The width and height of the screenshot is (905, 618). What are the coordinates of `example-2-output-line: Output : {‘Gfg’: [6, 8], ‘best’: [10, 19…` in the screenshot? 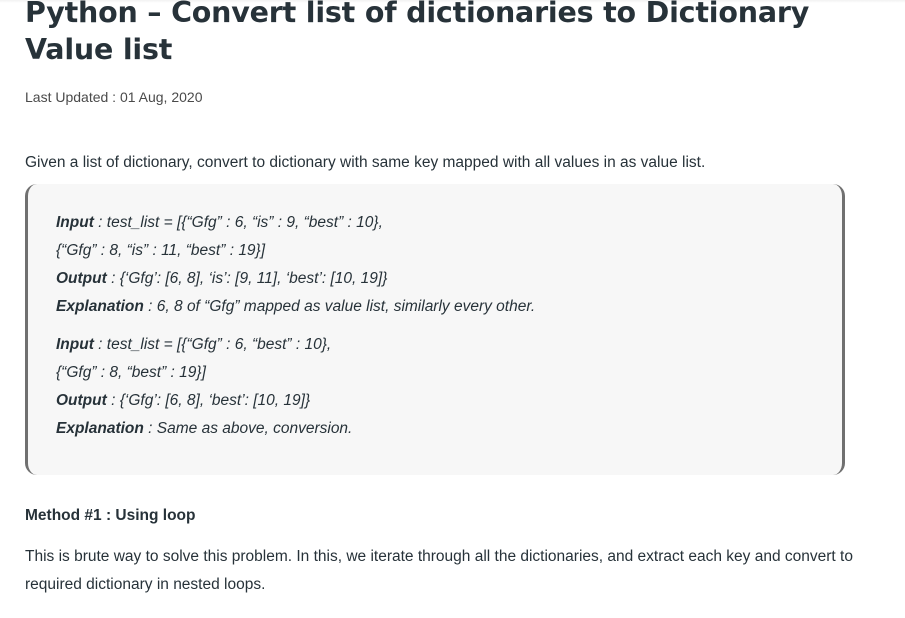 It's located at (183, 401).